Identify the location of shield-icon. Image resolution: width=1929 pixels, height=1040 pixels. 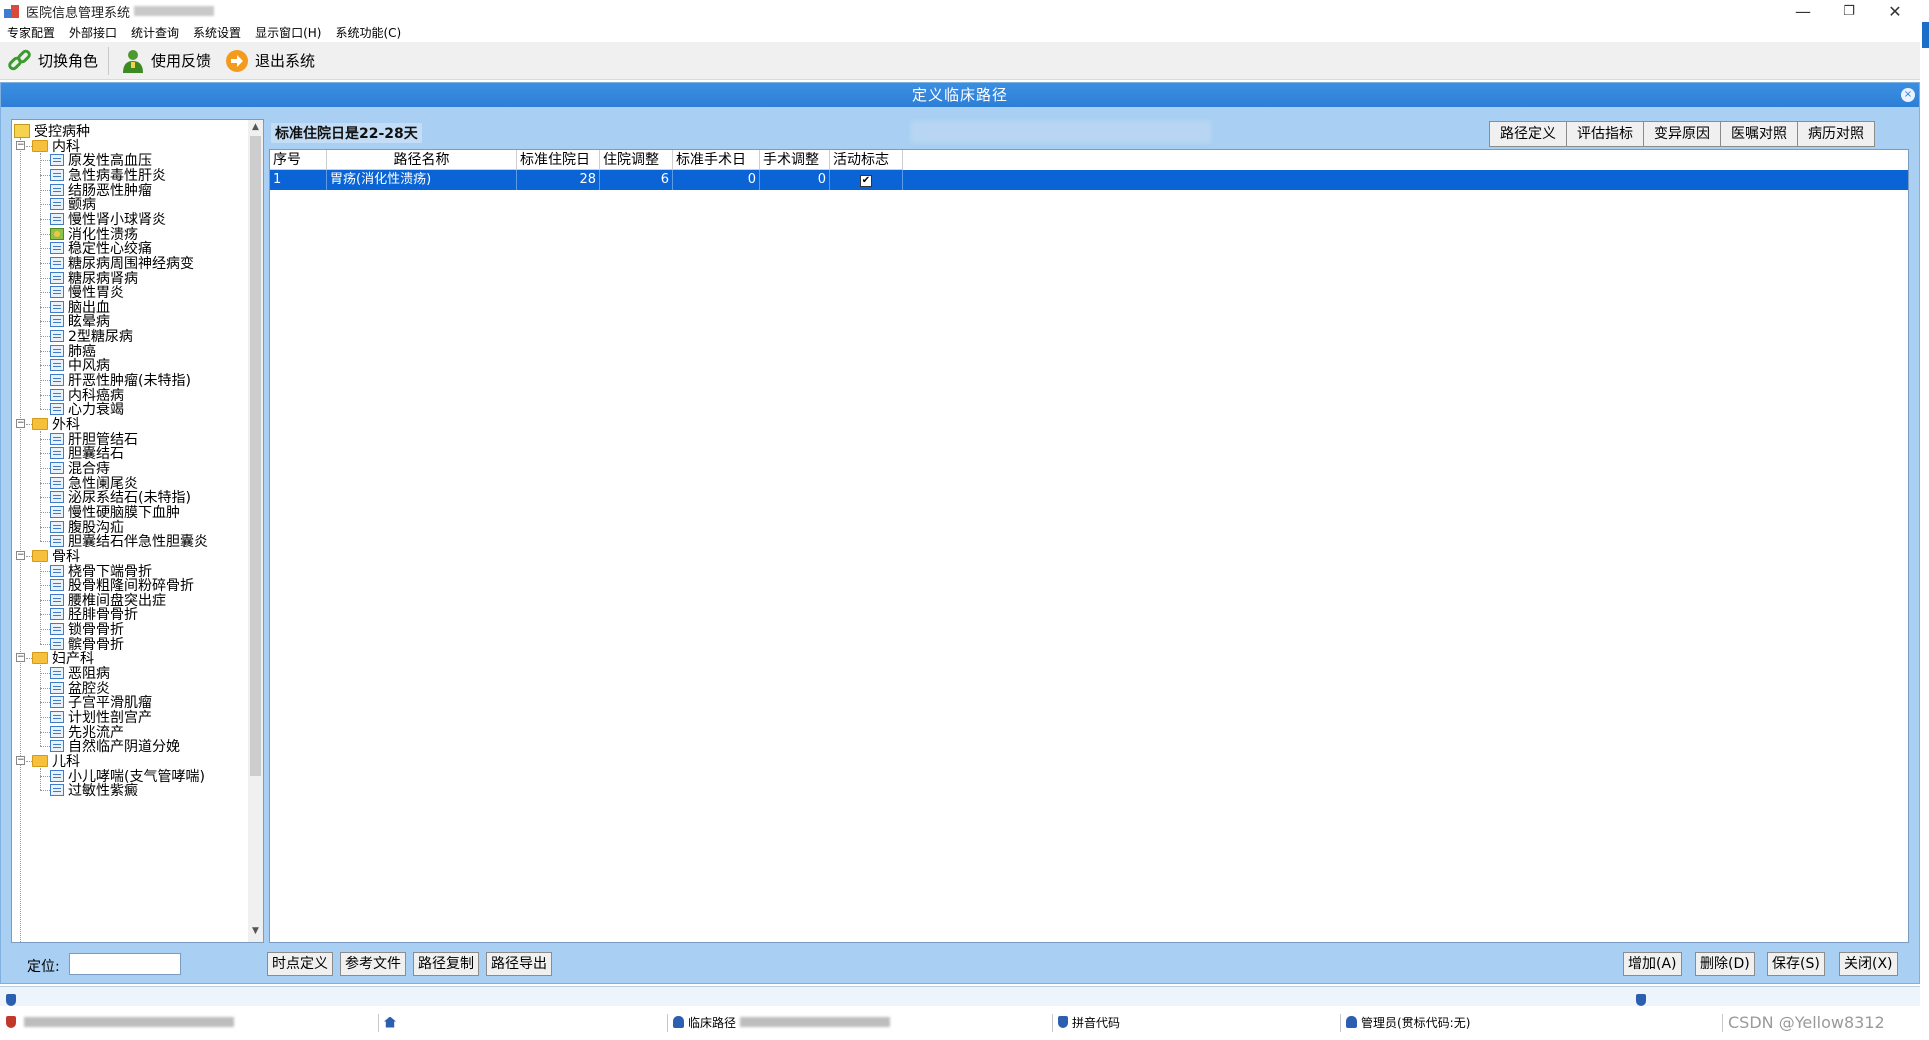
(11, 1022).